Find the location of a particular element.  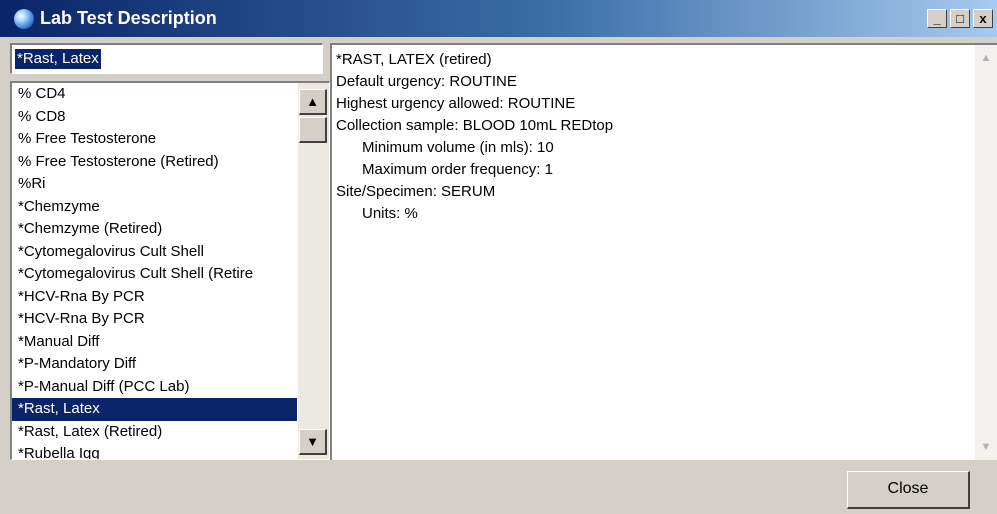

app-icon is located at coordinates (24, 19).